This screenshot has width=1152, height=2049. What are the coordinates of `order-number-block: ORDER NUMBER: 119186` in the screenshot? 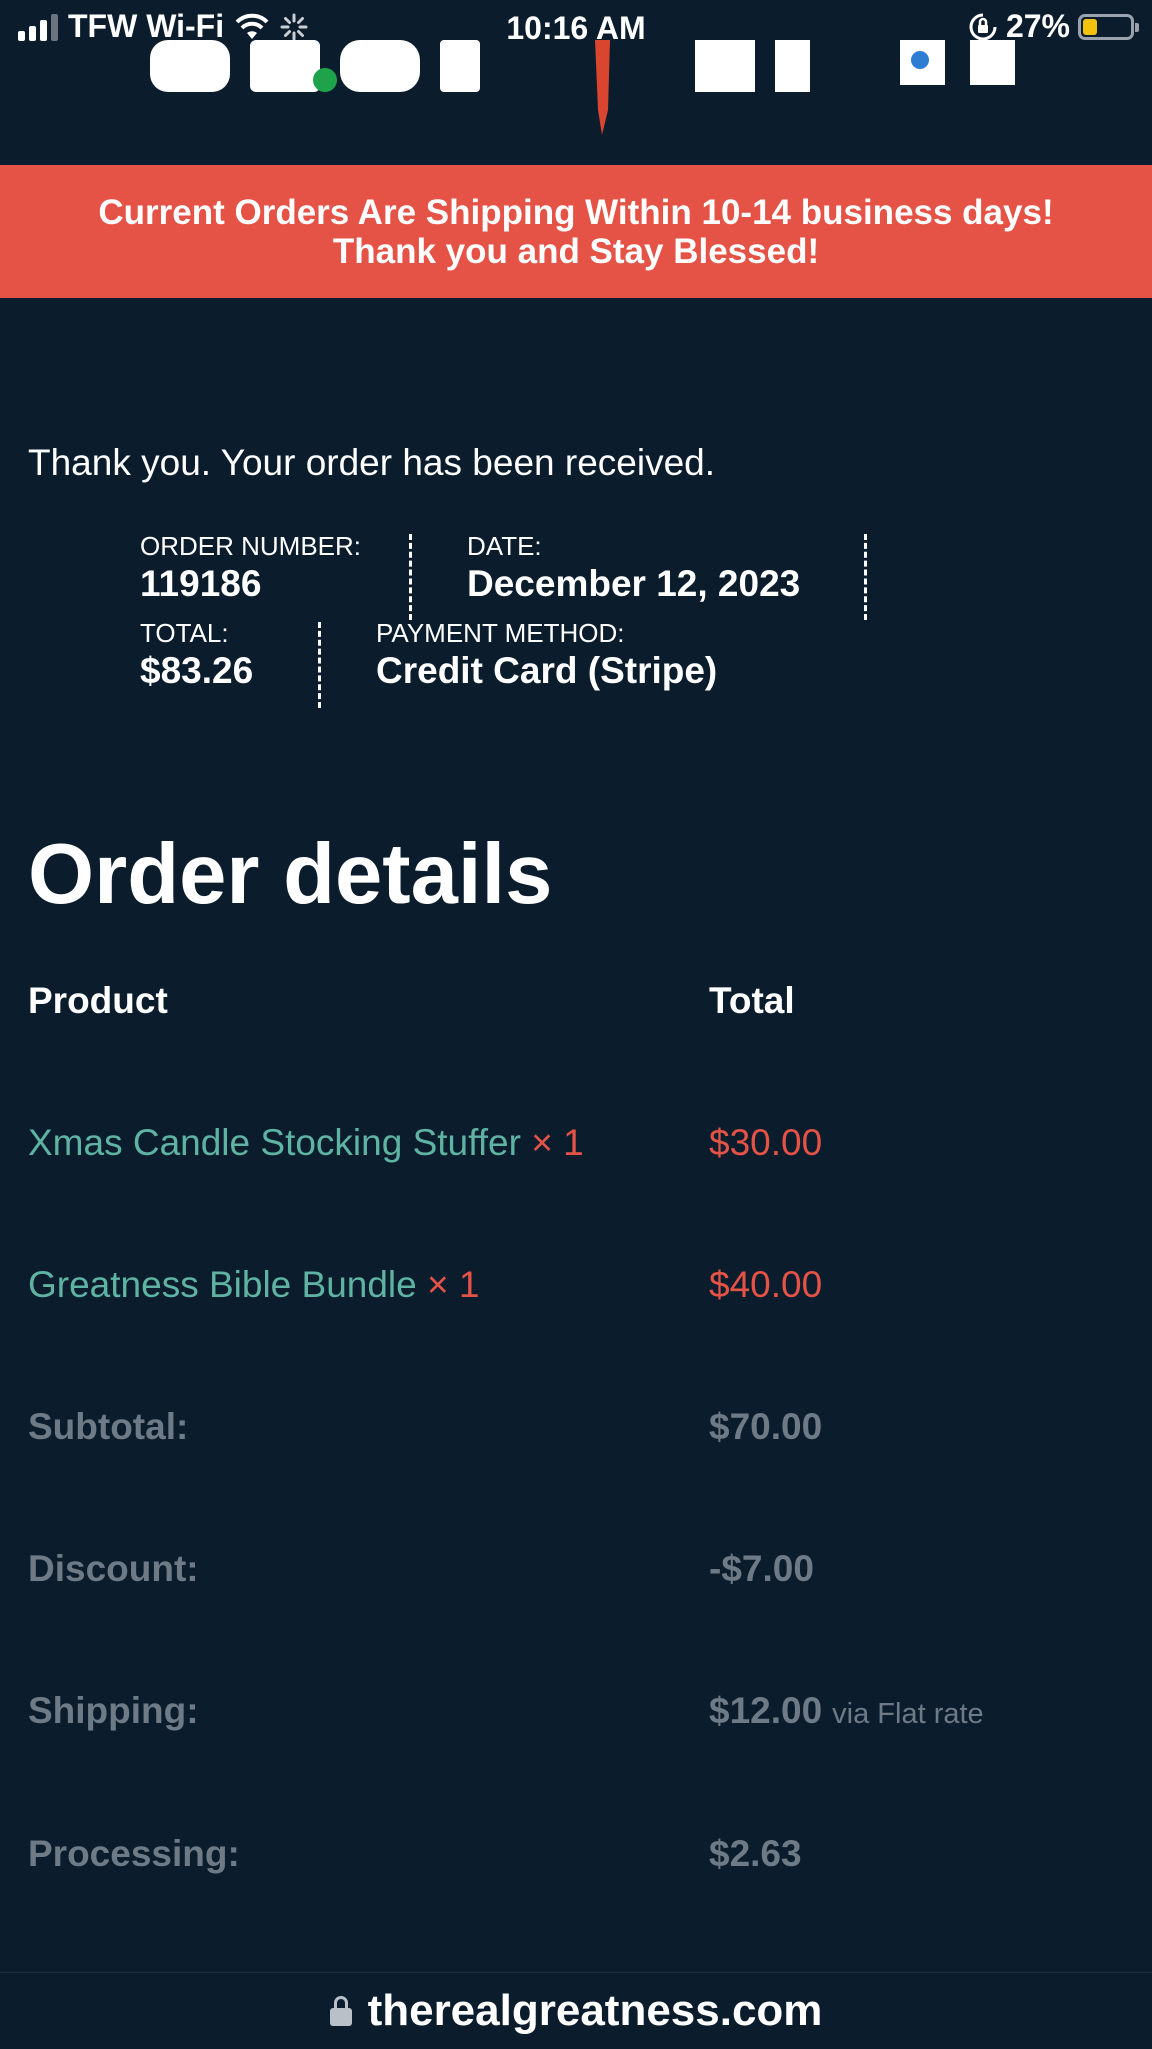 It's located at (250, 568).